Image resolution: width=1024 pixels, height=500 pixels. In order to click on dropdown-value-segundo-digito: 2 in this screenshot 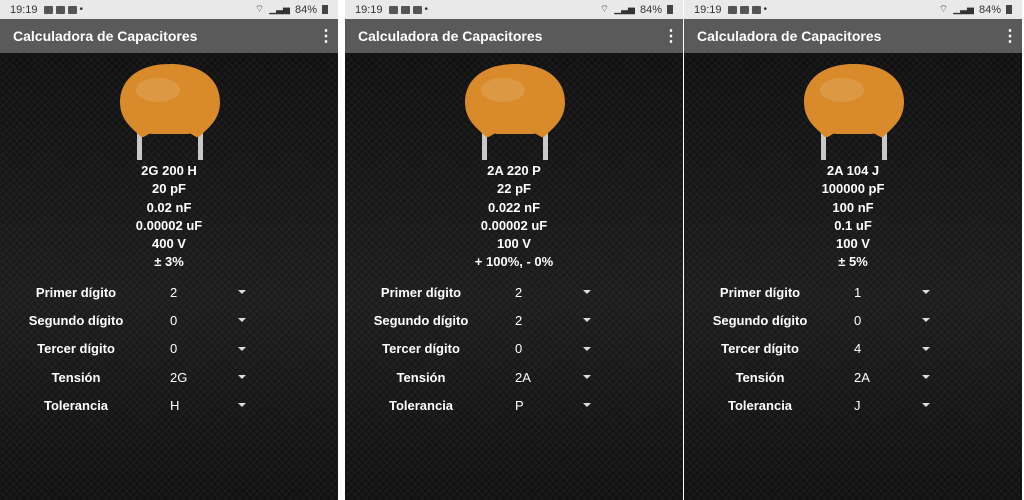, I will do `click(519, 320)`.